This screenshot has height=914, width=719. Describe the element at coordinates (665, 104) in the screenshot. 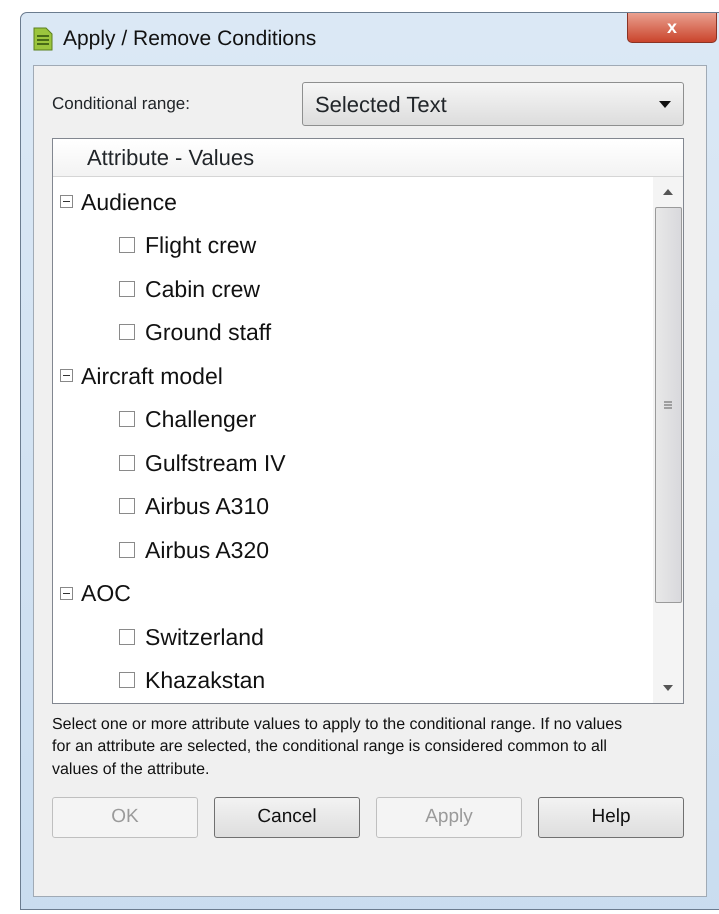

I see `dropdown-caret-icon` at that location.